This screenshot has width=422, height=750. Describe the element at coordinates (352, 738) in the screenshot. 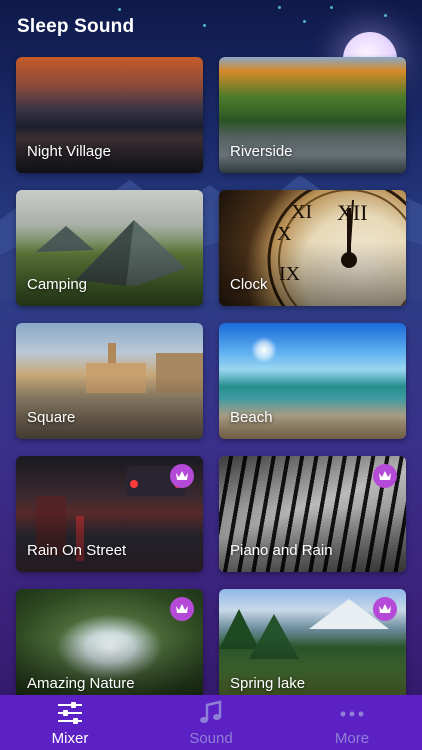

I see `tab-label: More` at that location.